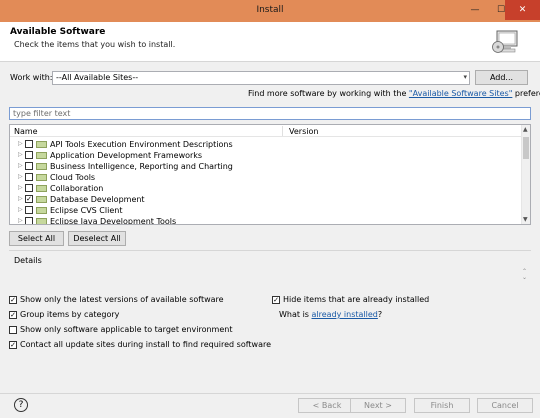 The image size is (540, 418). What do you see at coordinates (345, 314) in the screenshot?
I see `already-installed-link: already installed` at bounding box center [345, 314].